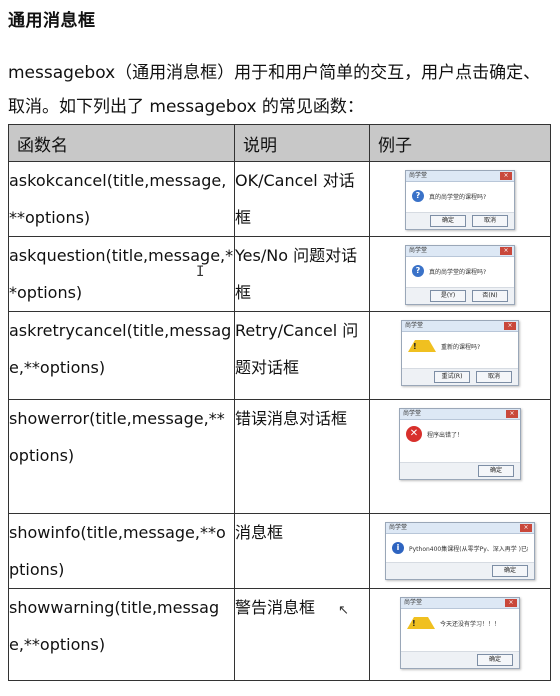 The width and height of the screenshot is (560, 696). I want to click on dialog-message: Python400集课程(从零学Py、深入再学 )已经免费, so click(468, 549).